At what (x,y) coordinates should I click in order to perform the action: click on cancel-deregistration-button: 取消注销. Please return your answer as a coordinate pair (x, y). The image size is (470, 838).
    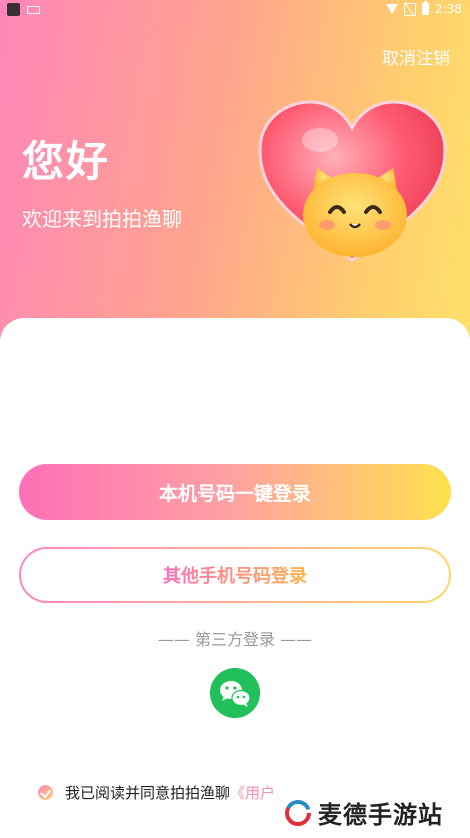
    Looking at the image, I should click on (416, 56).